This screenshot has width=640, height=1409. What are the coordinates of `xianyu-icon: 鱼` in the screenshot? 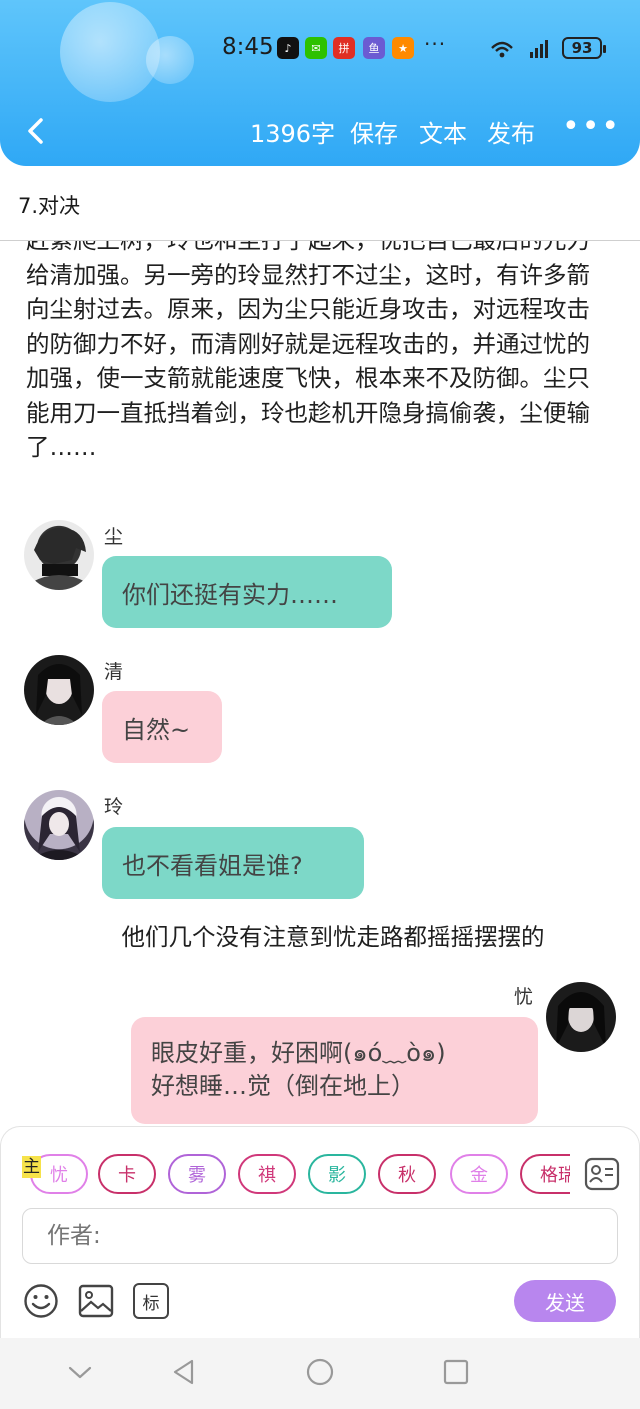 It's located at (374, 48).